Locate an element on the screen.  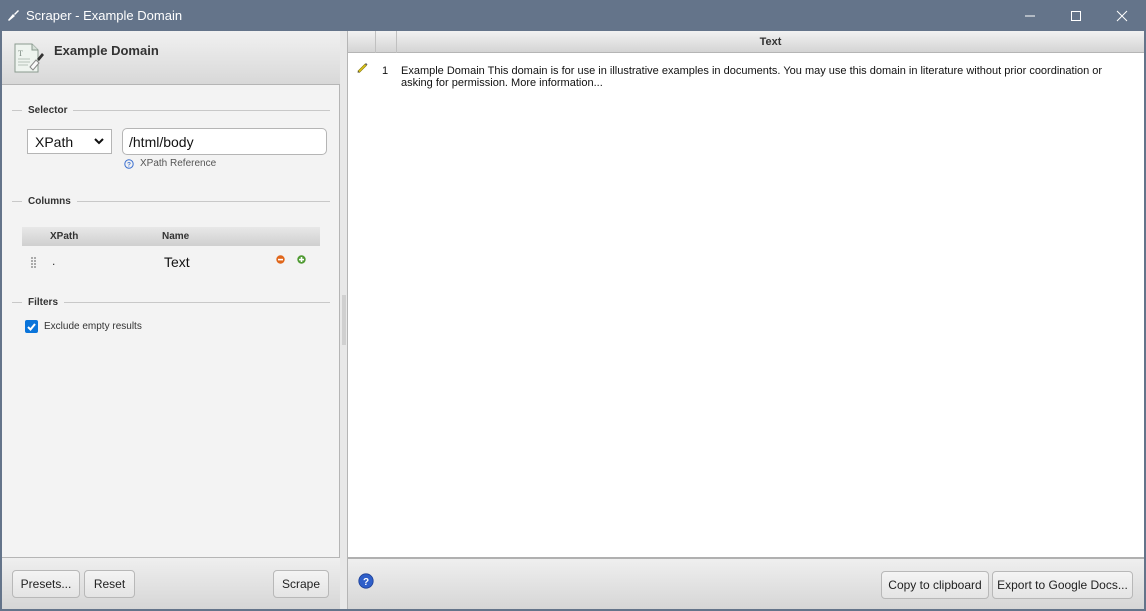
splitter-grip is located at coordinates (344, 320).